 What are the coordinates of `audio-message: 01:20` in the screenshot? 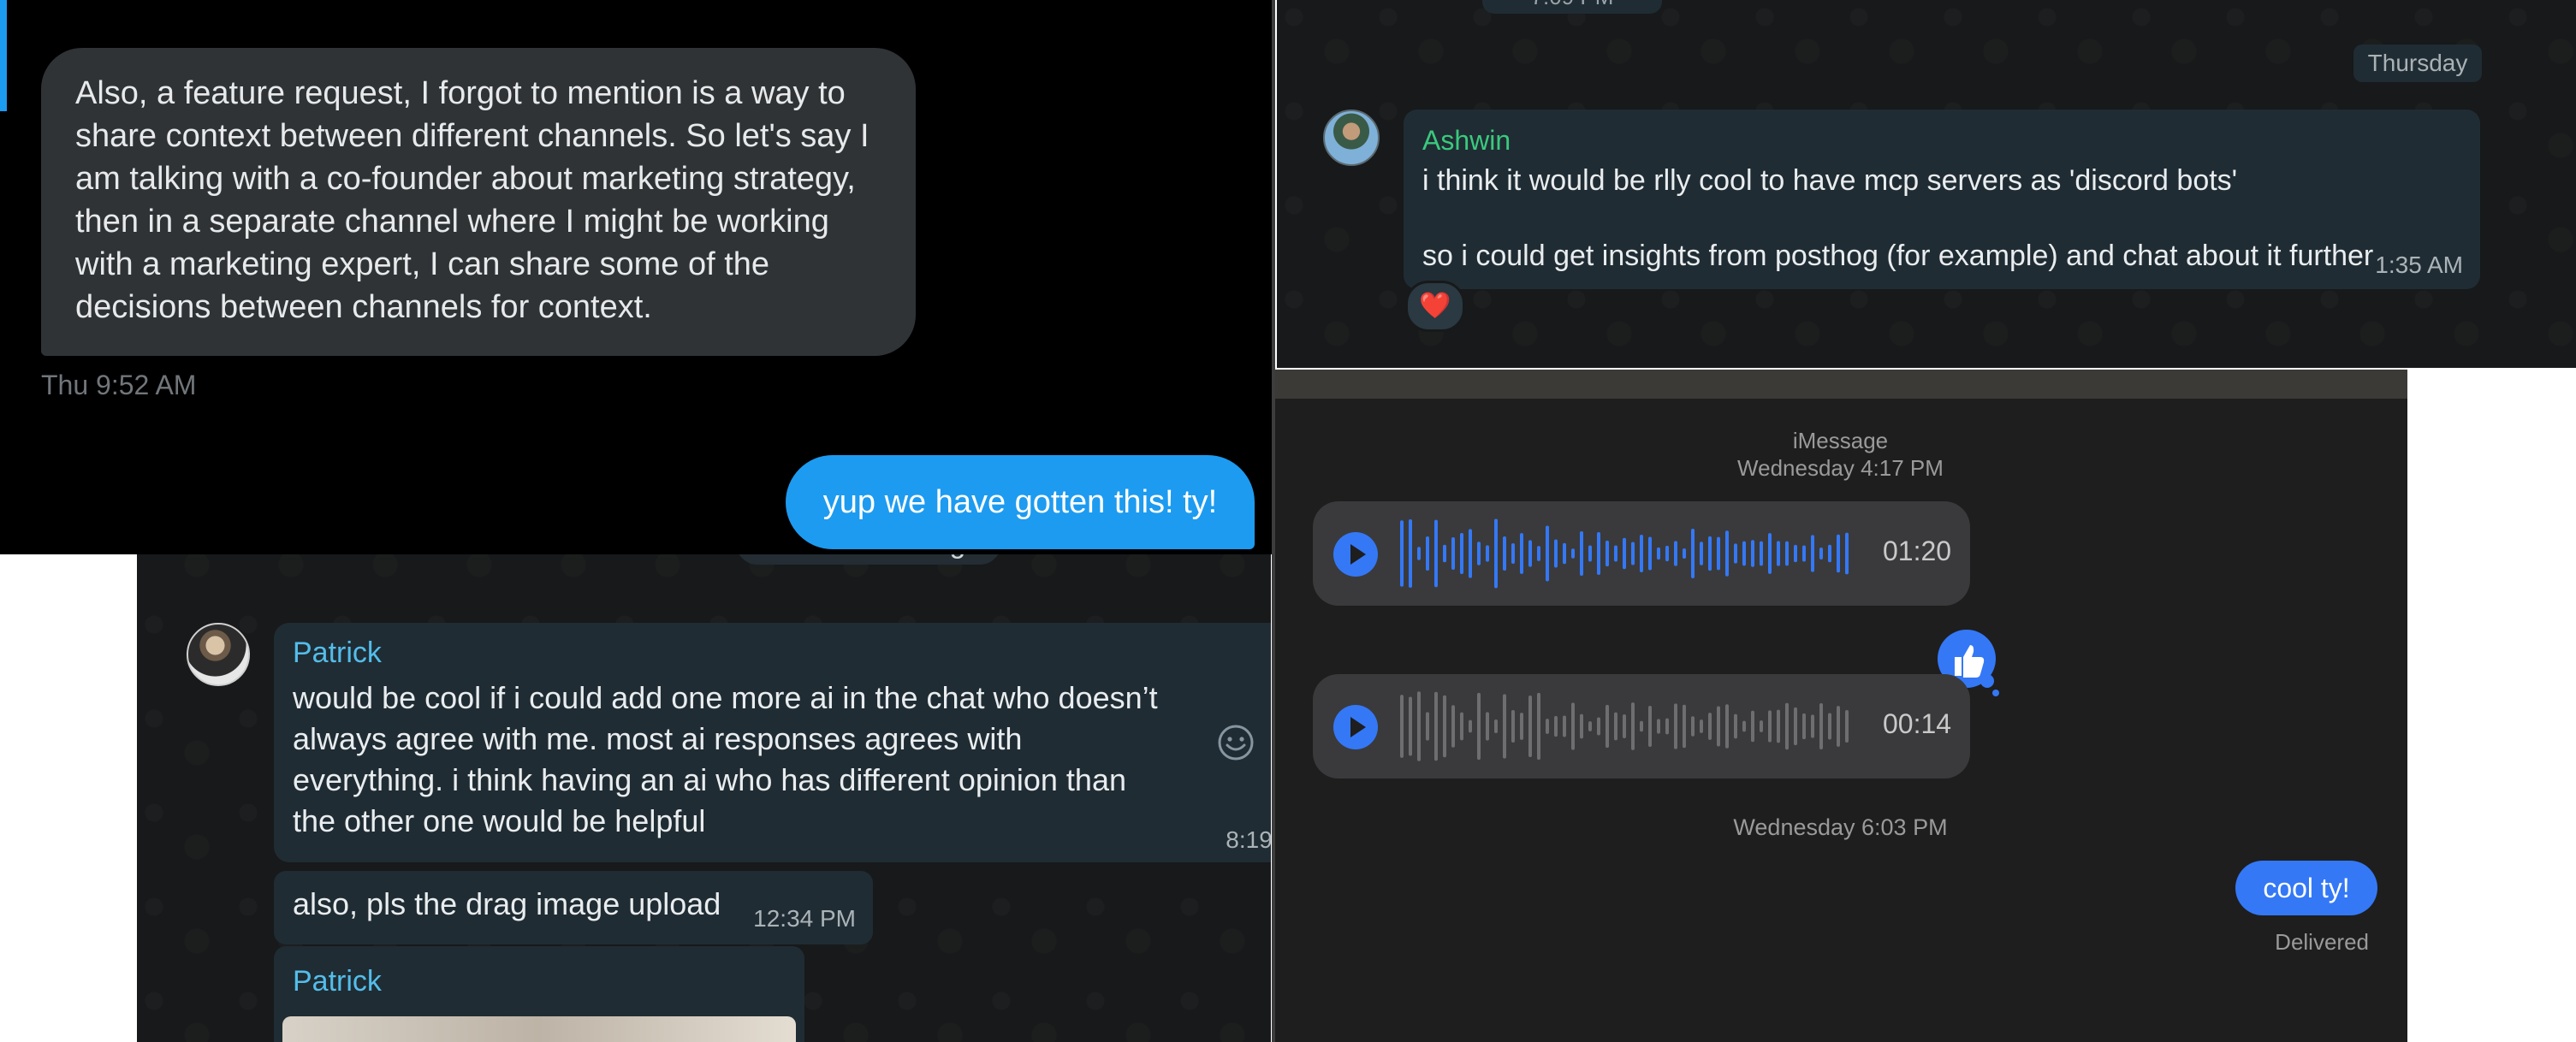 It's located at (1641, 553).